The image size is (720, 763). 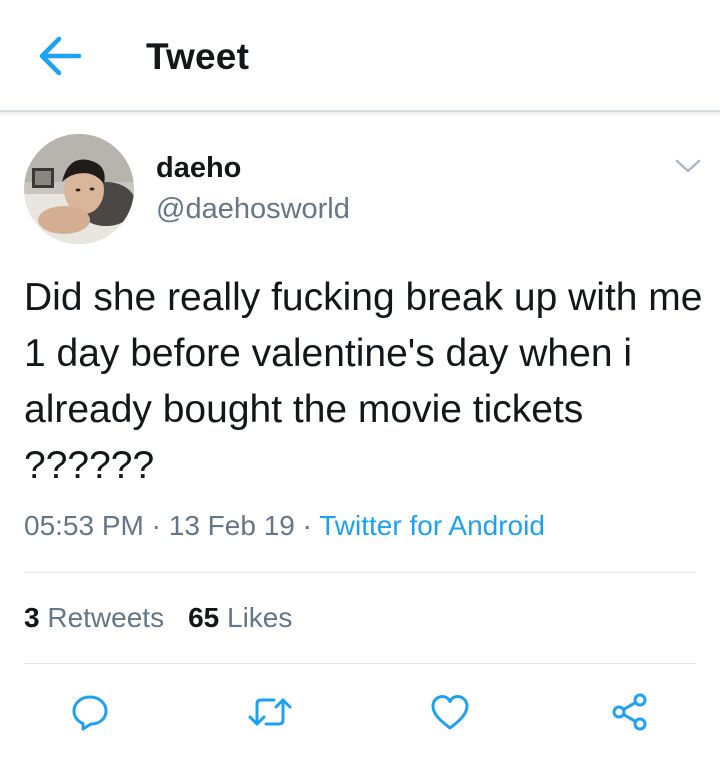 What do you see at coordinates (198, 56) in the screenshot?
I see `page-title: Tweet` at bounding box center [198, 56].